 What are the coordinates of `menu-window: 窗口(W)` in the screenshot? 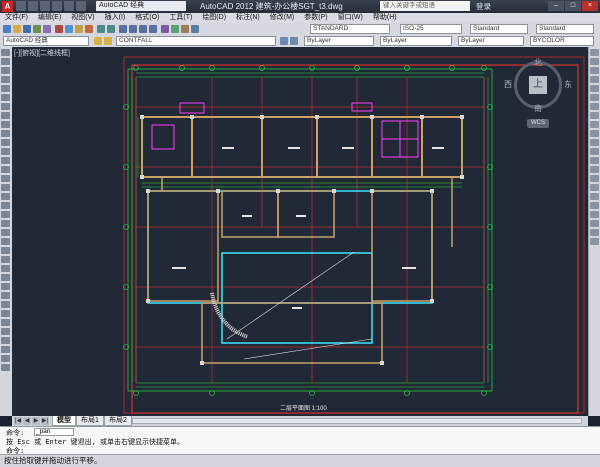 It's located at (350, 18).